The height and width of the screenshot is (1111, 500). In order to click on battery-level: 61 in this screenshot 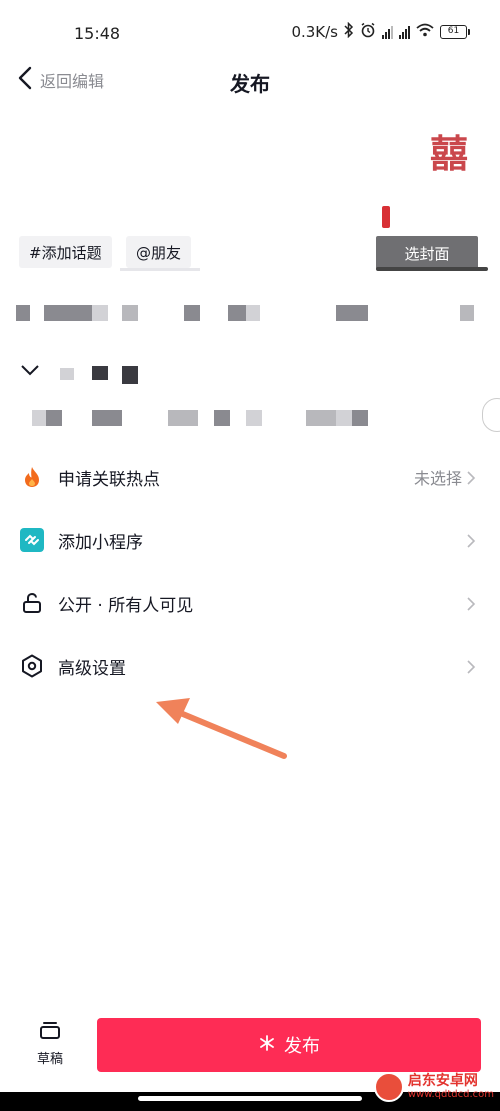, I will do `click(453, 32)`.